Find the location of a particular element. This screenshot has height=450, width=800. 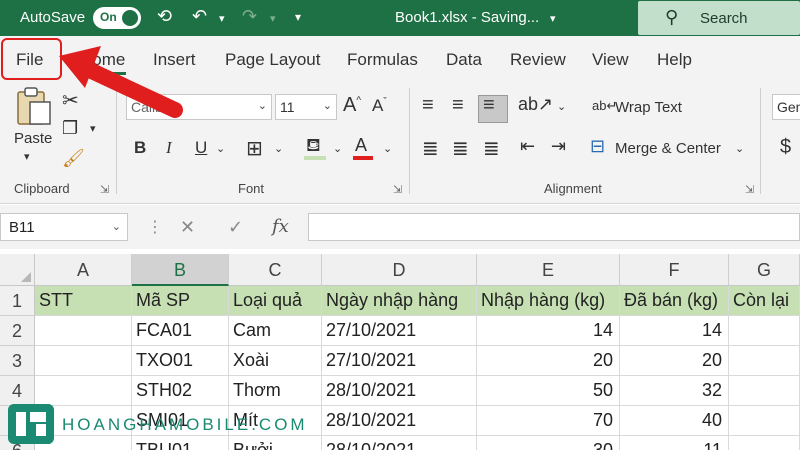

tab-formulas: Formulas is located at coordinates (382, 60).